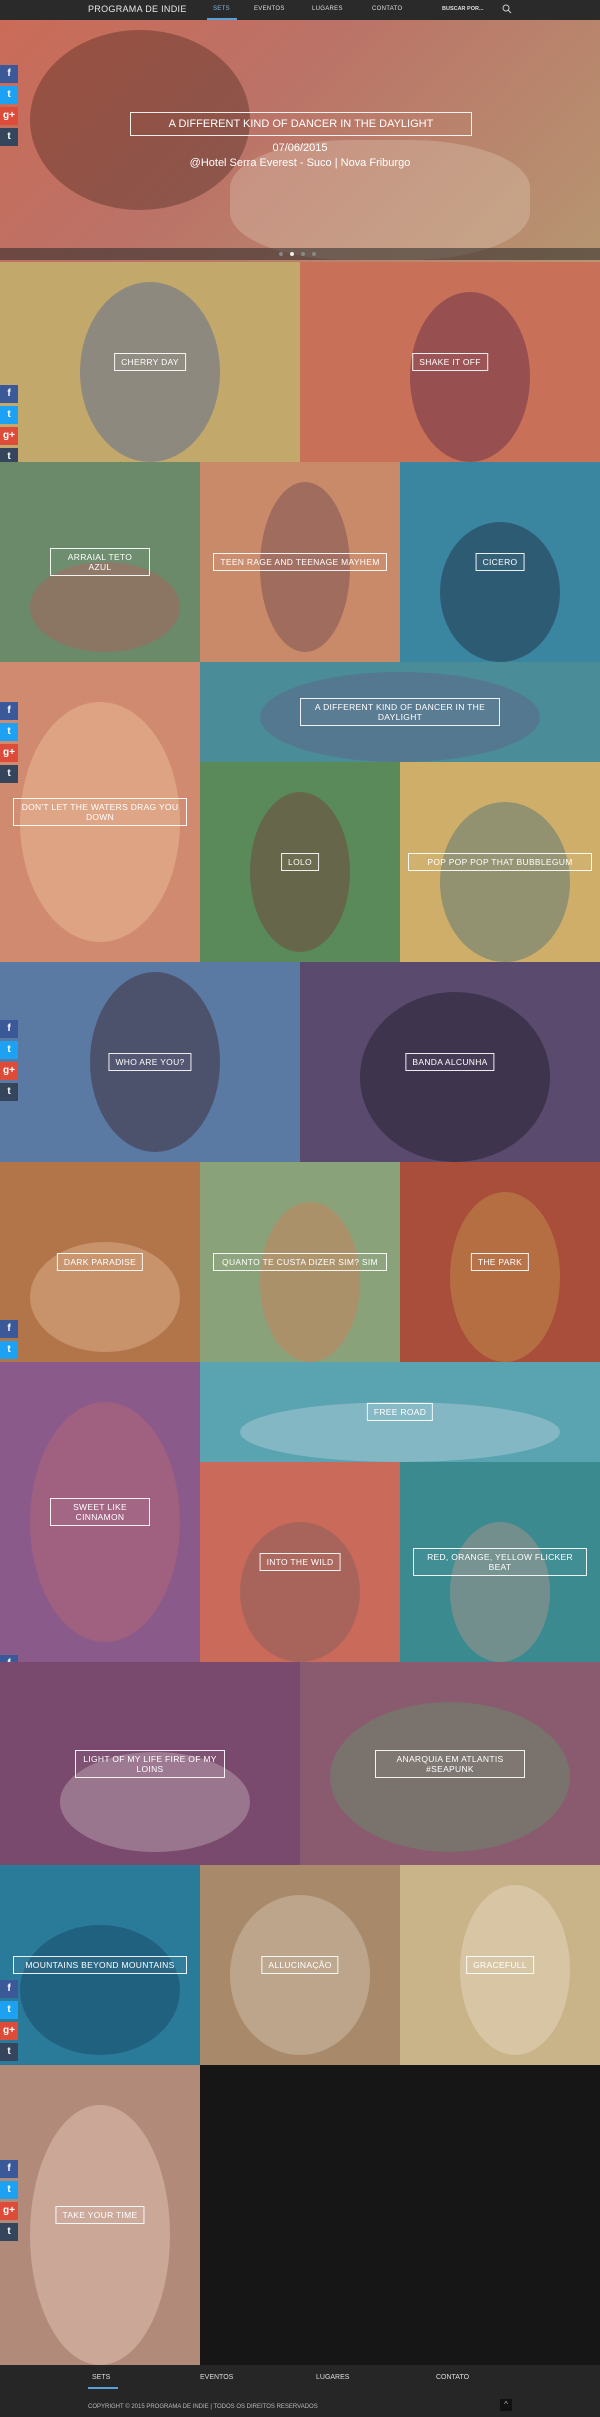 The height and width of the screenshot is (2417, 600). I want to click on set-tile: DON'T LET THE WATERS DRAG YOU DOWN, so click(100, 812).